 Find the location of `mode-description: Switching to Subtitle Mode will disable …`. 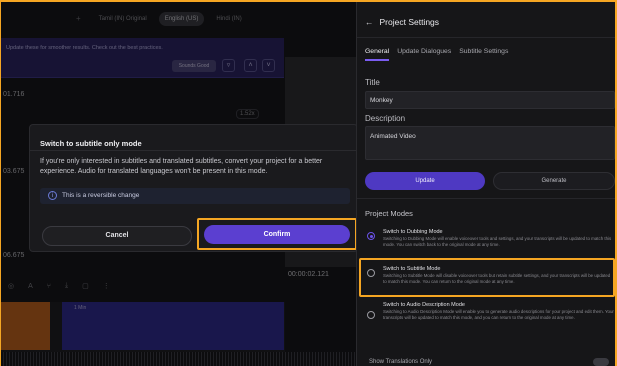

mode-description: Switching to Subtitle Mode will disable … is located at coordinates (497, 278).